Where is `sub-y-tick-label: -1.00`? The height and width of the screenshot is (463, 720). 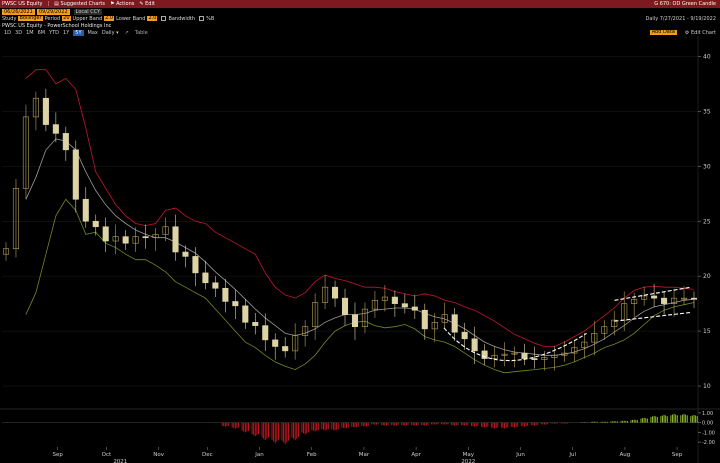 sub-y-tick-label: -1.00 is located at coordinates (708, 433).